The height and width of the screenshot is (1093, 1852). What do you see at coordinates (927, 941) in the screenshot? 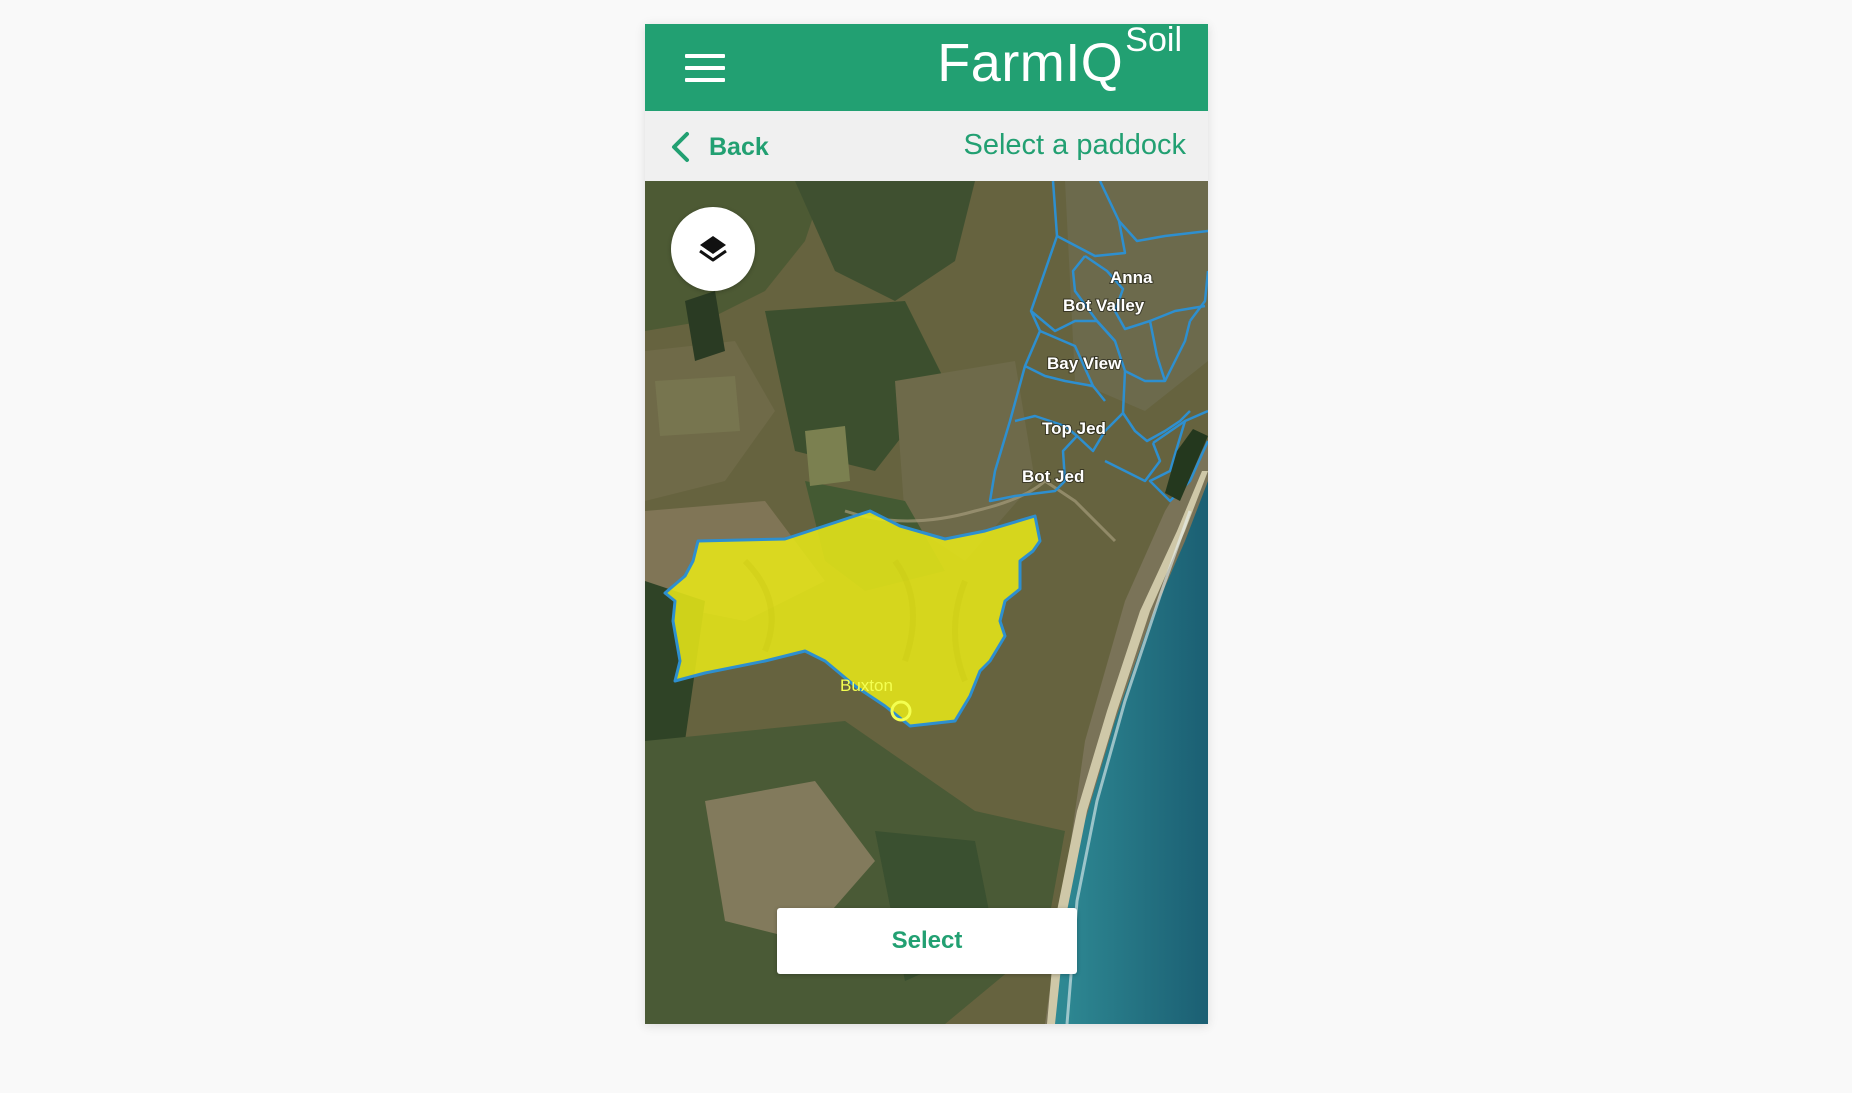
I see `select-button: Select` at bounding box center [927, 941].